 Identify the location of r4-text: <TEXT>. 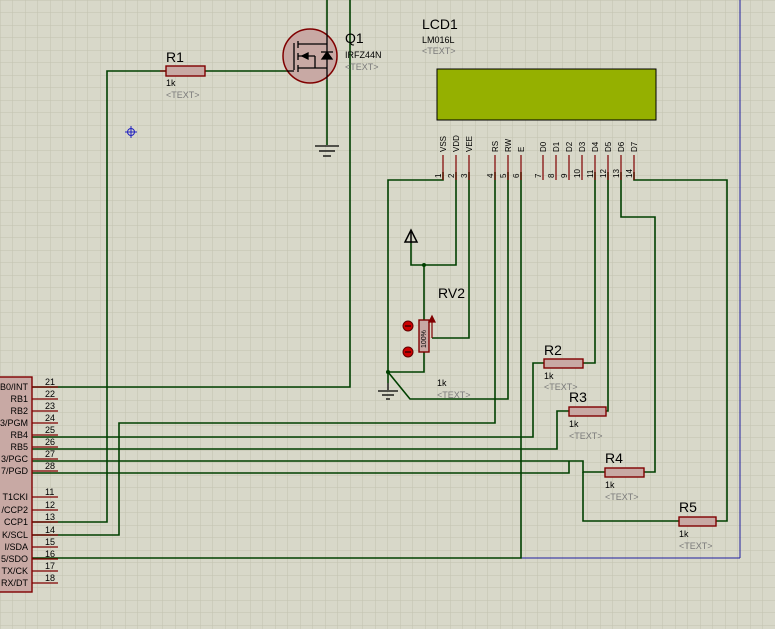
(622, 497).